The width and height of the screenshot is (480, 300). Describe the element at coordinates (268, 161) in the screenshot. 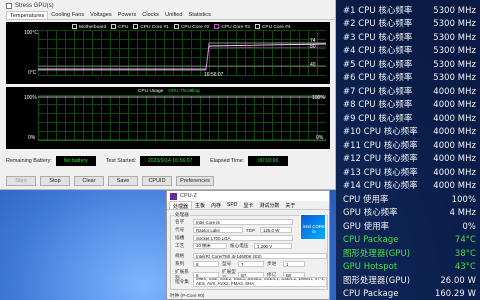

I see `elapsed-time-value: 00:10:00` at that location.